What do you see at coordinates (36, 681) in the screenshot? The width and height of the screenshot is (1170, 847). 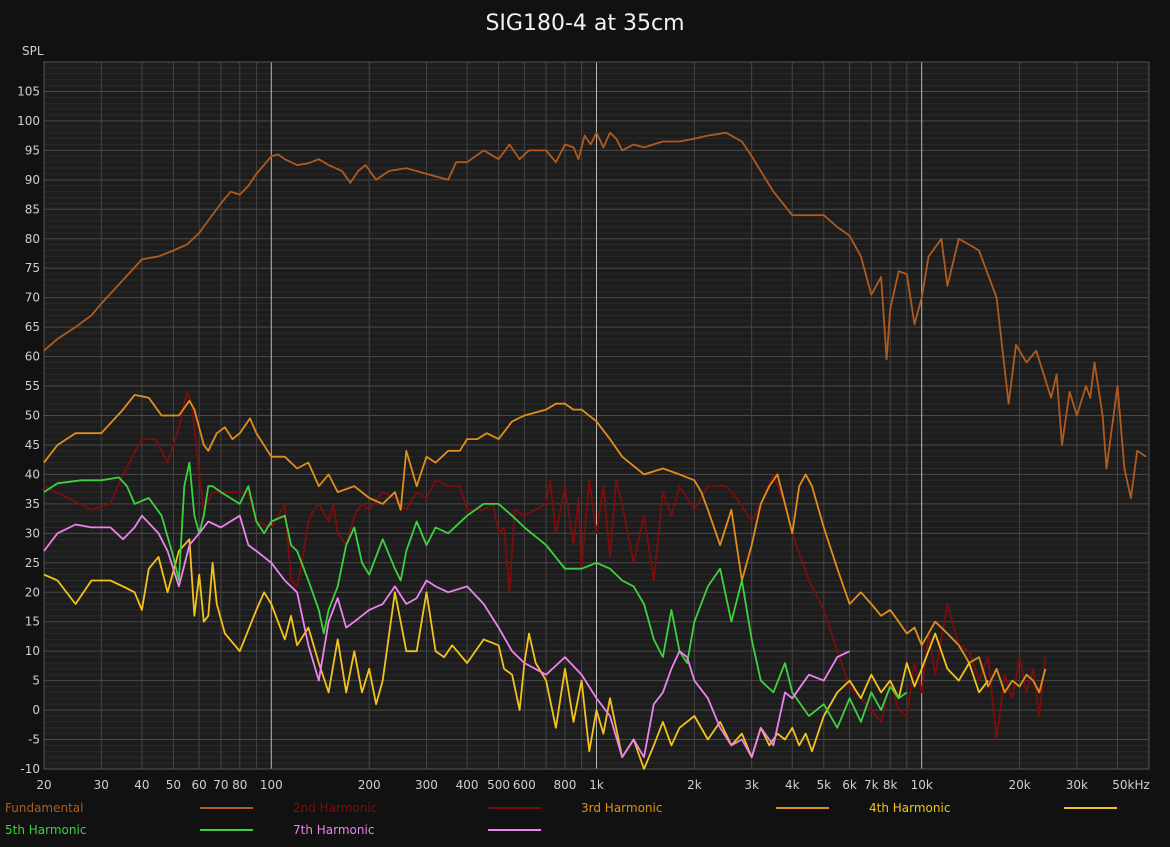 I see `y-tick-label: 5` at bounding box center [36, 681].